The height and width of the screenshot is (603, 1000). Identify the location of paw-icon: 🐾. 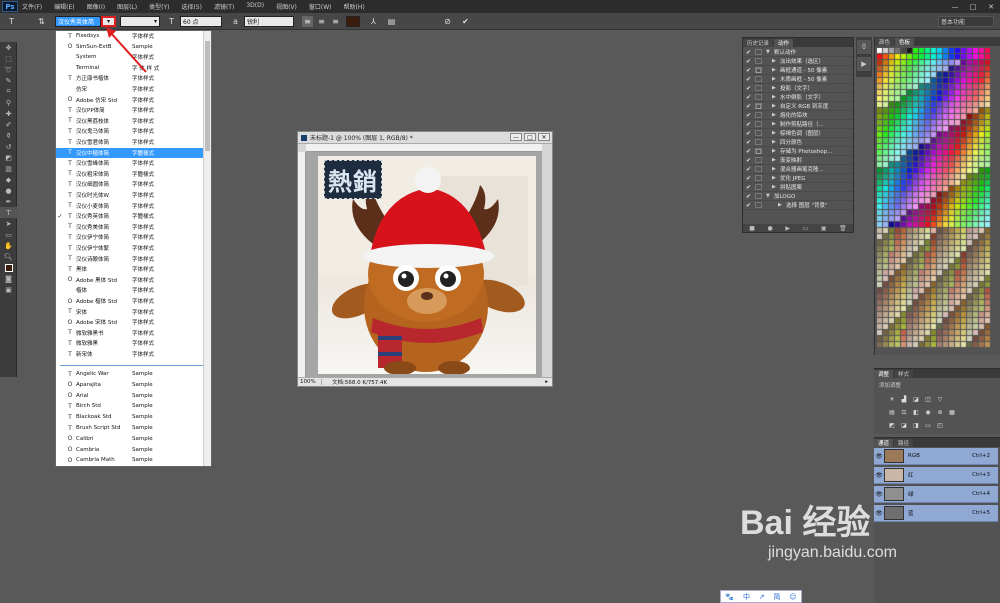
(729, 597).